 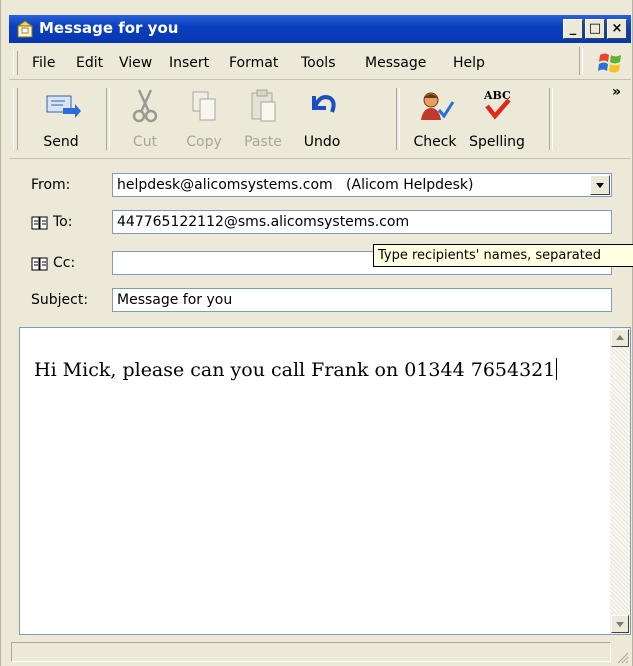 What do you see at coordinates (204, 106) in the screenshot?
I see `copy-icon` at bounding box center [204, 106].